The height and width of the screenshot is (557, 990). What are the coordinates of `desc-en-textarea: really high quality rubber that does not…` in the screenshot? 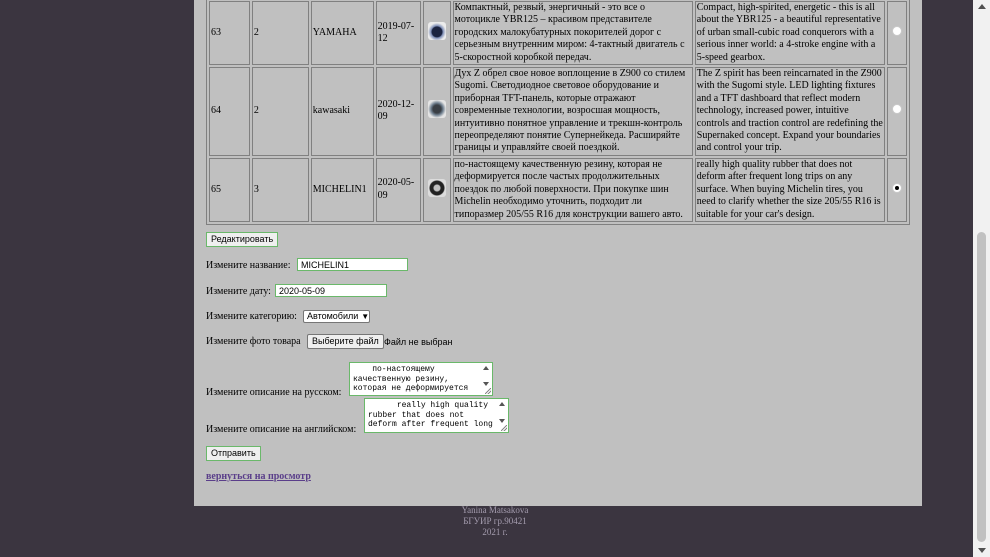 It's located at (436, 415).